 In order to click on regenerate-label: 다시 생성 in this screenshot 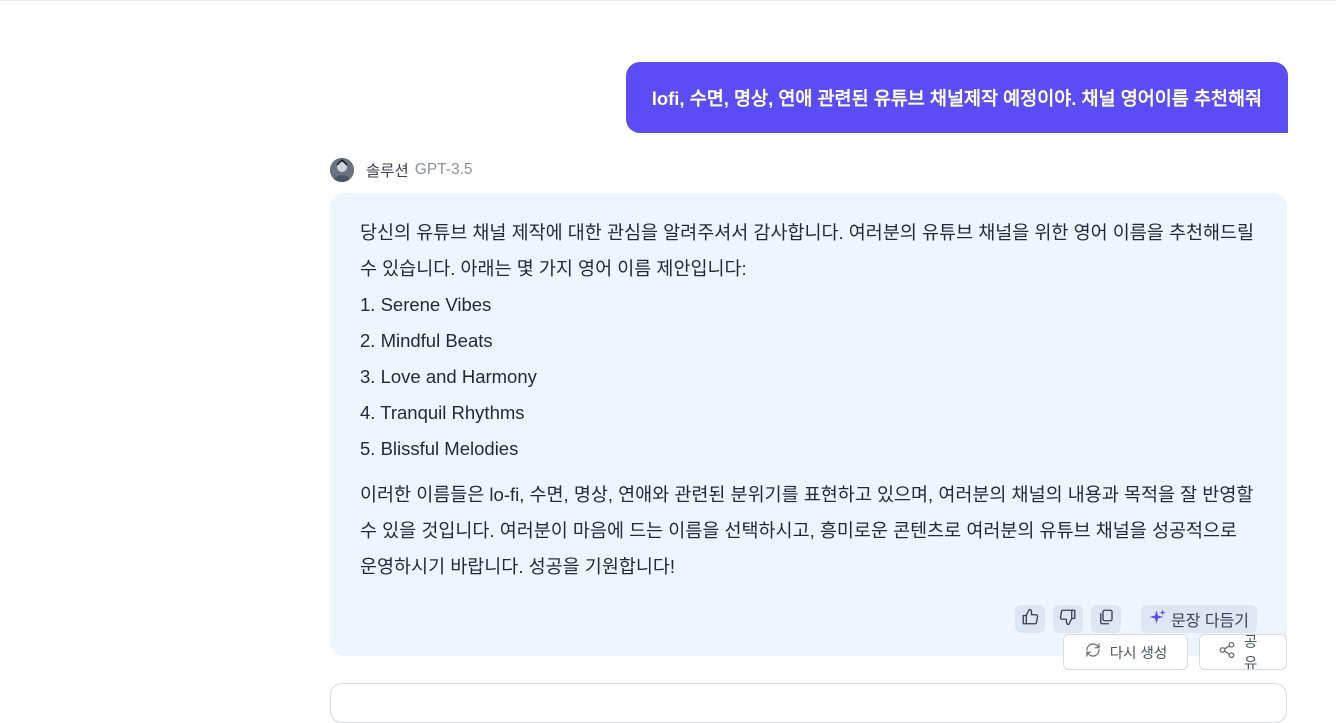, I will do `click(1138, 652)`.